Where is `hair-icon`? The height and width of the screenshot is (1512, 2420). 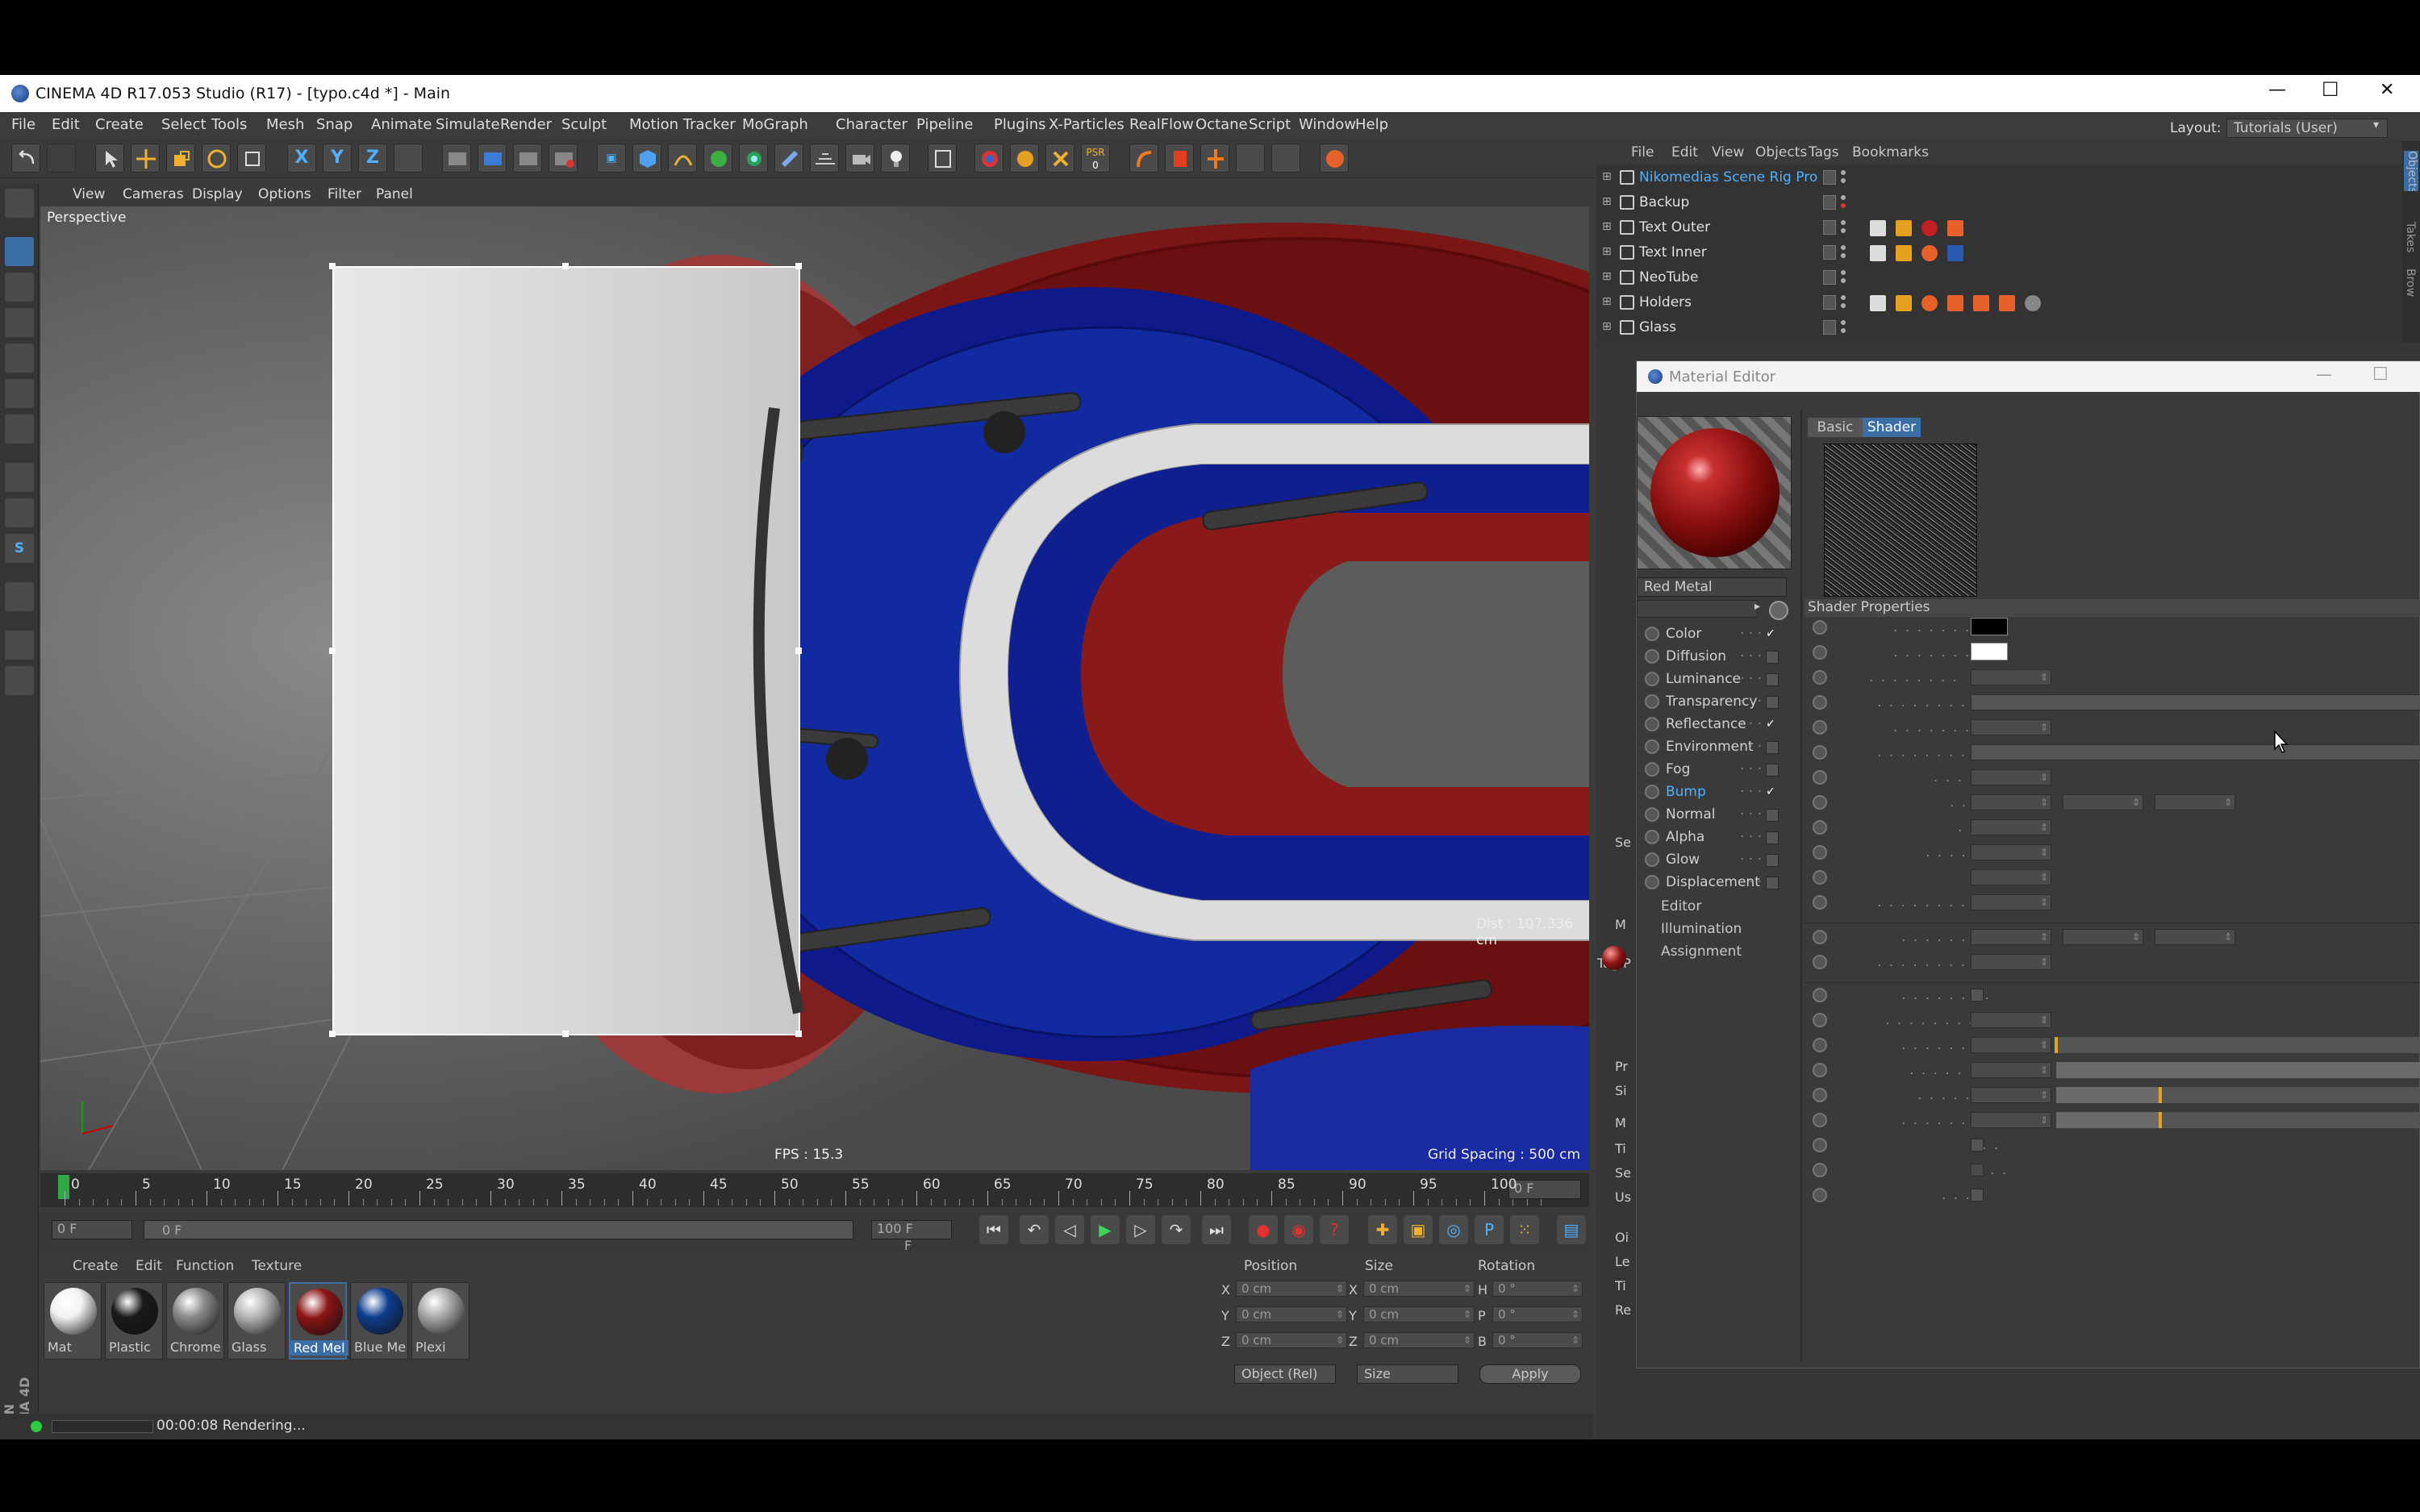
hair-icon is located at coordinates (1286, 158).